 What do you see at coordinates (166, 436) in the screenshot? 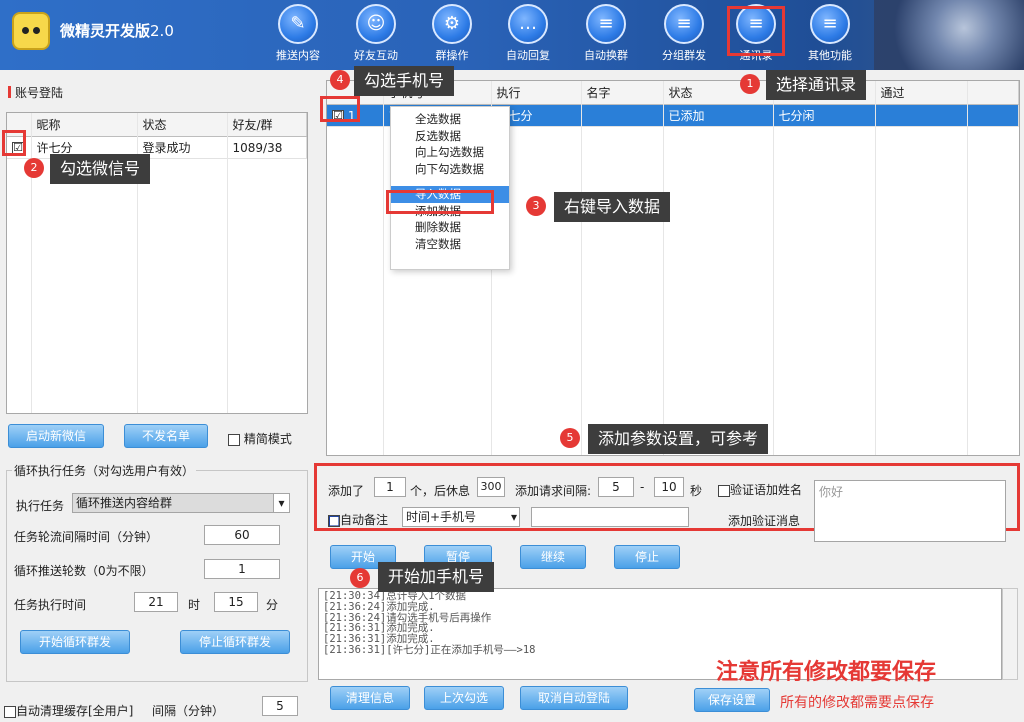
I see `no-send-list-button: 不发名单` at bounding box center [166, 436].